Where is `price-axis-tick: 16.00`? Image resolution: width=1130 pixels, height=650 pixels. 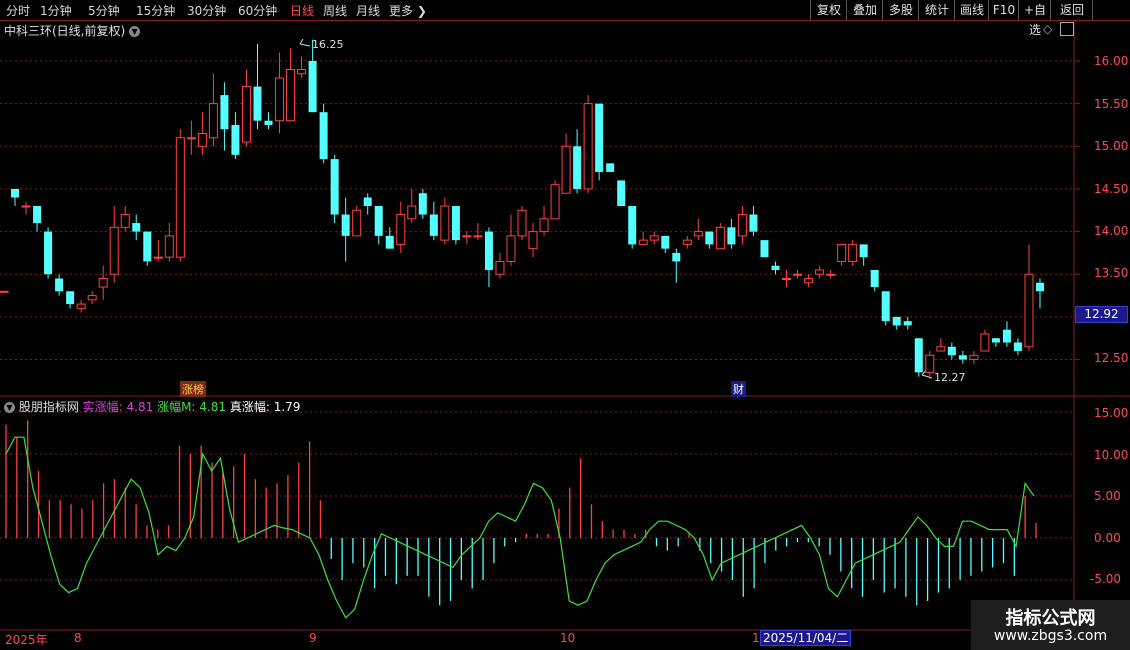
price-axis-tick: 16.00 is located at coordinates (1111, 61).